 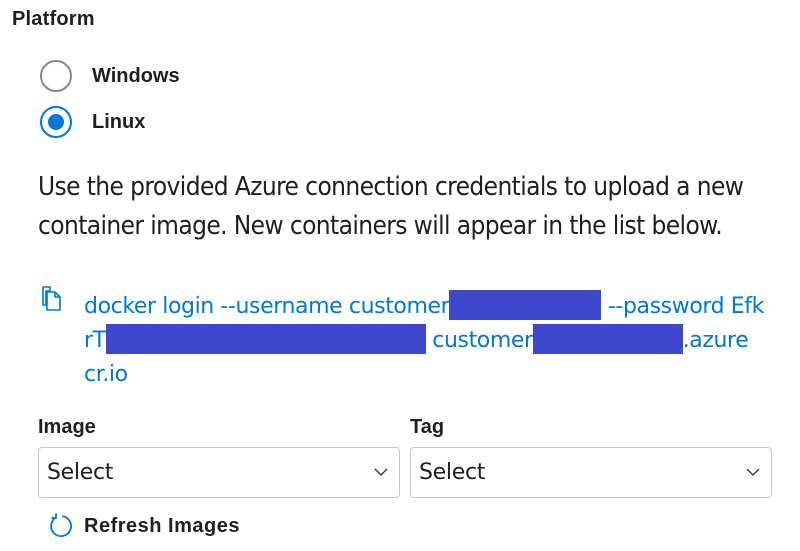 I want to click on radio-circle-unchecked-icon, so click(x=56, y=76).